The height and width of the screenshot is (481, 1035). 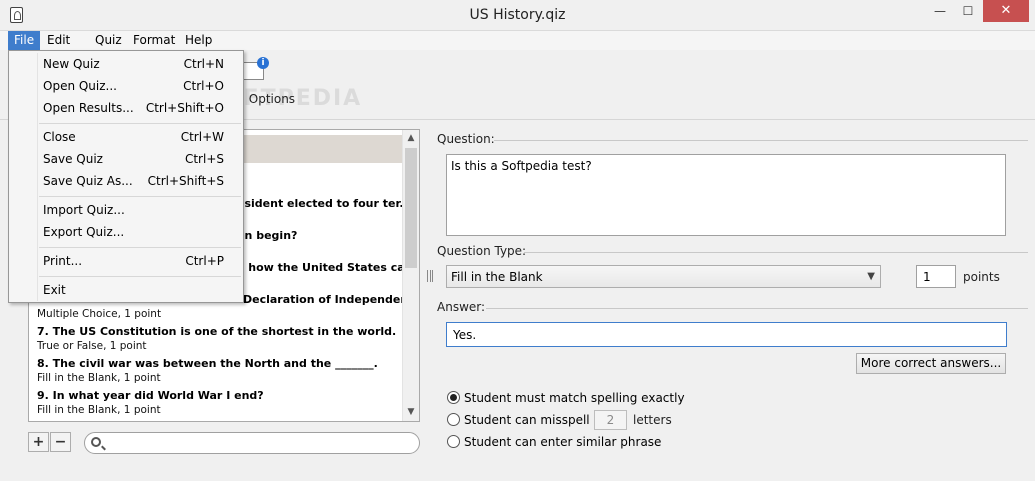 I want to click on menu-item-shortcut: Ctrl+S, so click(x=204, y=159).